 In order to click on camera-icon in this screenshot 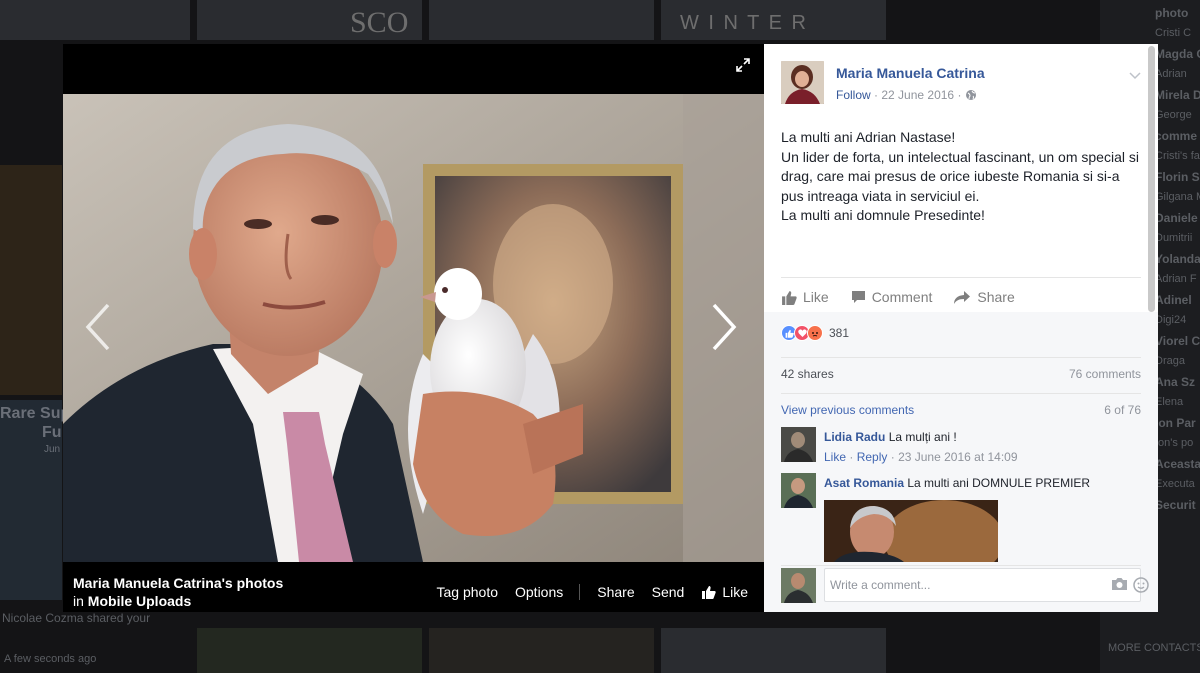, I will do `click(1119, 586)`.